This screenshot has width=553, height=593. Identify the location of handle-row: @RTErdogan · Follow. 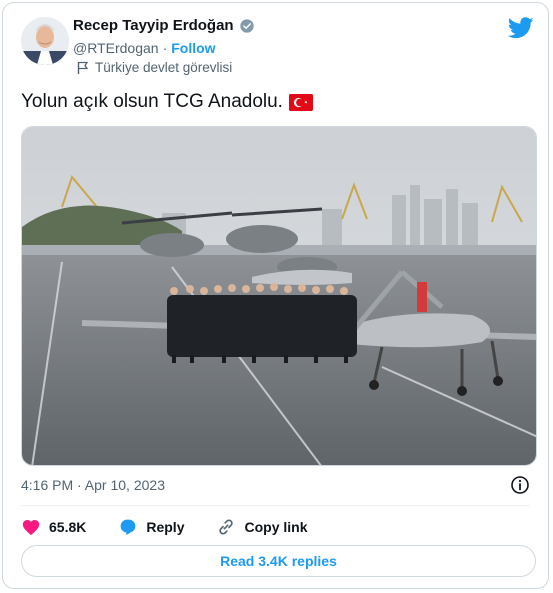
(144, 48).